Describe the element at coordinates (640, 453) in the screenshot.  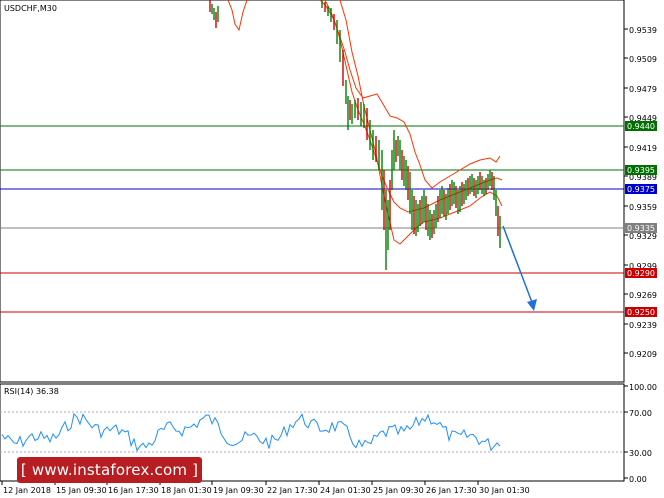
I see `rsi-tick-30: 30.00` at that location.